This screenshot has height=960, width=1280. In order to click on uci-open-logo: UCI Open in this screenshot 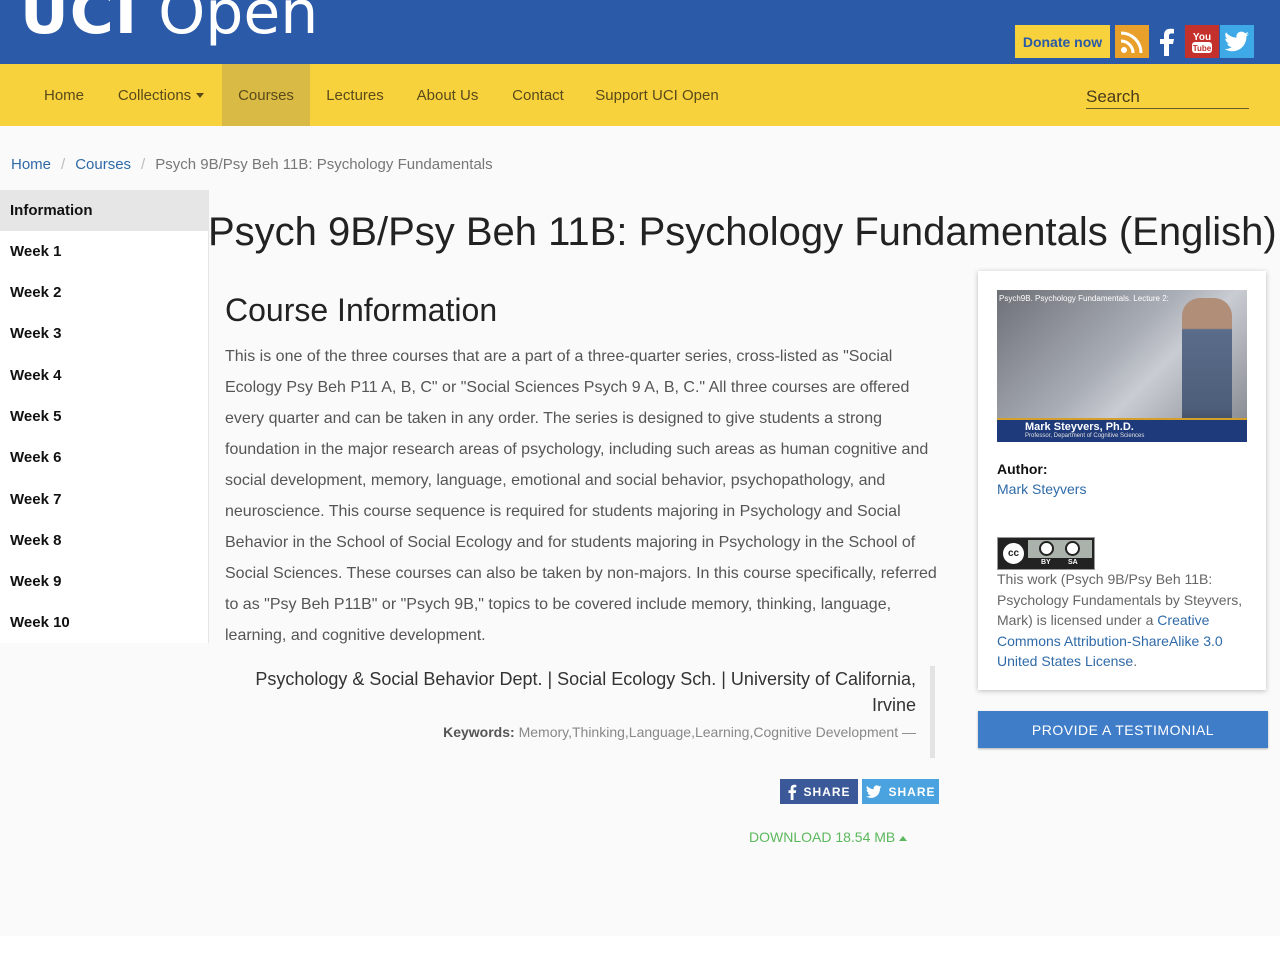, I will do `click(169, 24)`.